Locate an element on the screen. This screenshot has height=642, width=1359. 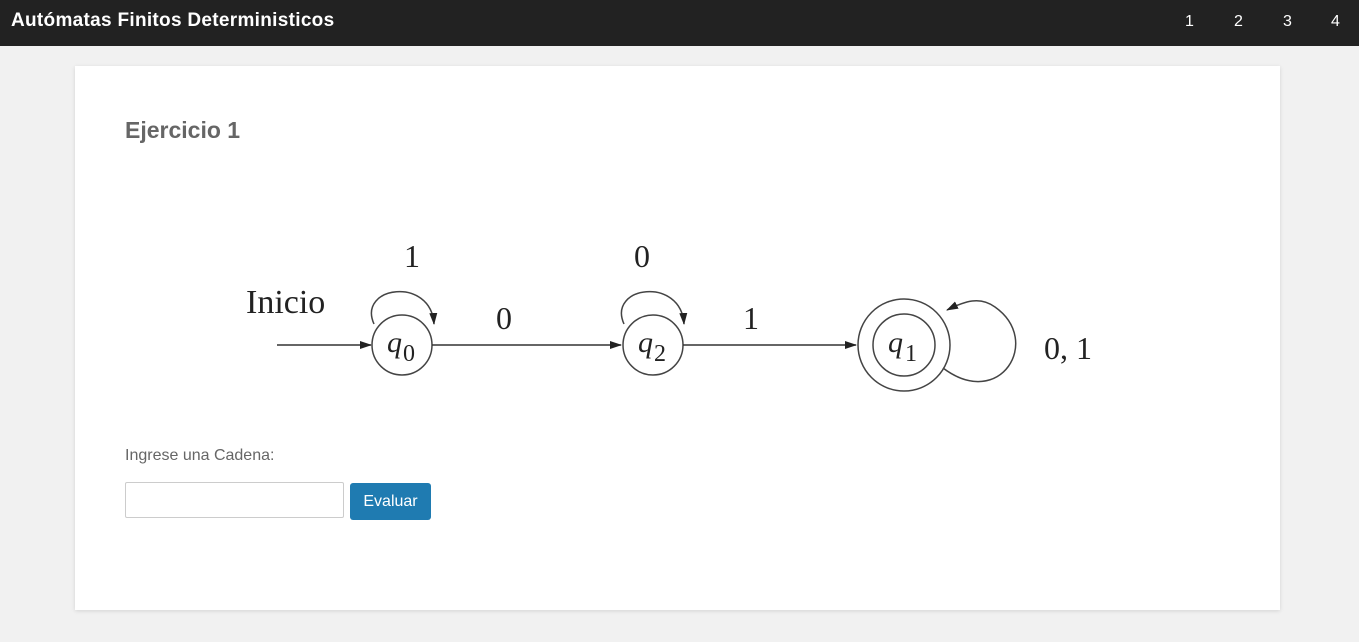
state-q1-index: 1 is located at coordinates (911, 354).